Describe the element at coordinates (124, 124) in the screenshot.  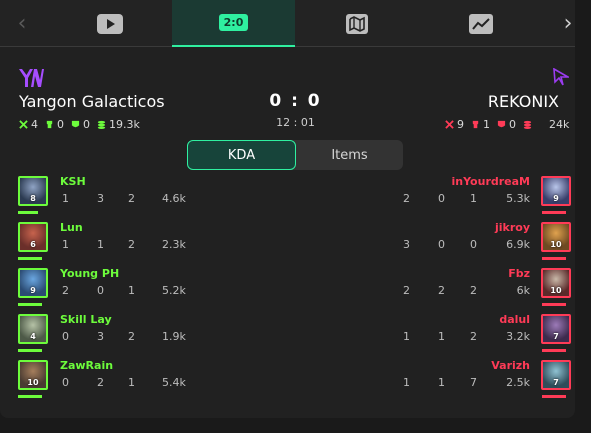
I see `gold-value: 19.3k` at that location.